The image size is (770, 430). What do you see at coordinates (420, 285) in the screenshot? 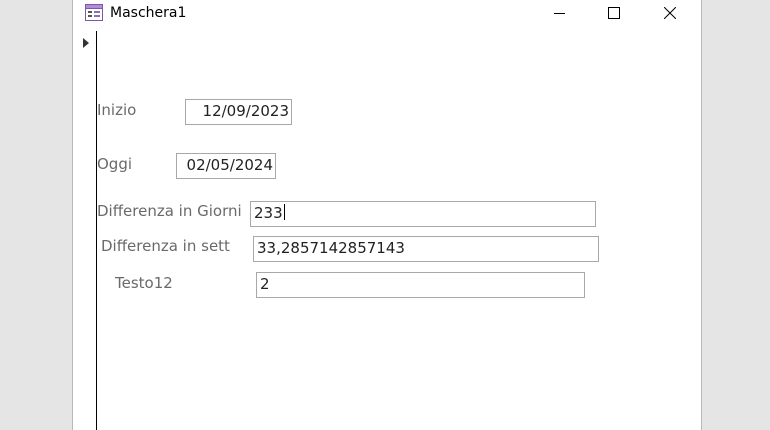
I see `testo12-field: 2` at bounding box center [420, 285].